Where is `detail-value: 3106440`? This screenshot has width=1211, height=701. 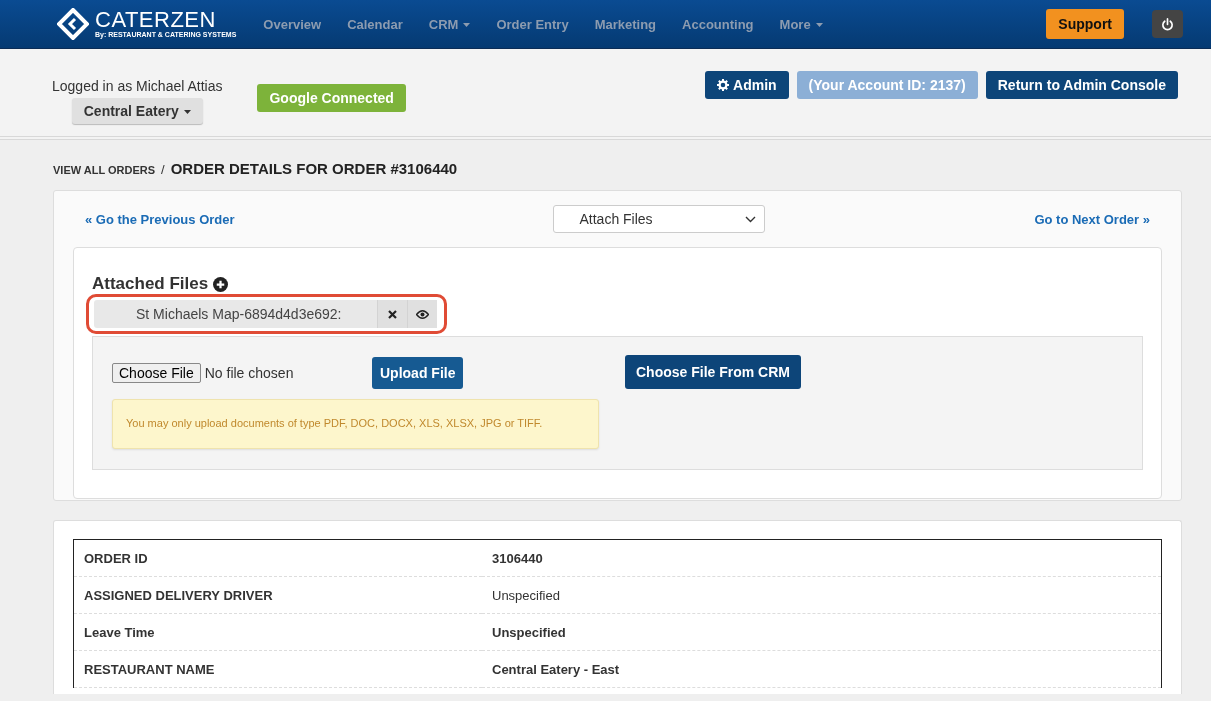 detail-value: 3106440 is located at coordinates (822, 558).